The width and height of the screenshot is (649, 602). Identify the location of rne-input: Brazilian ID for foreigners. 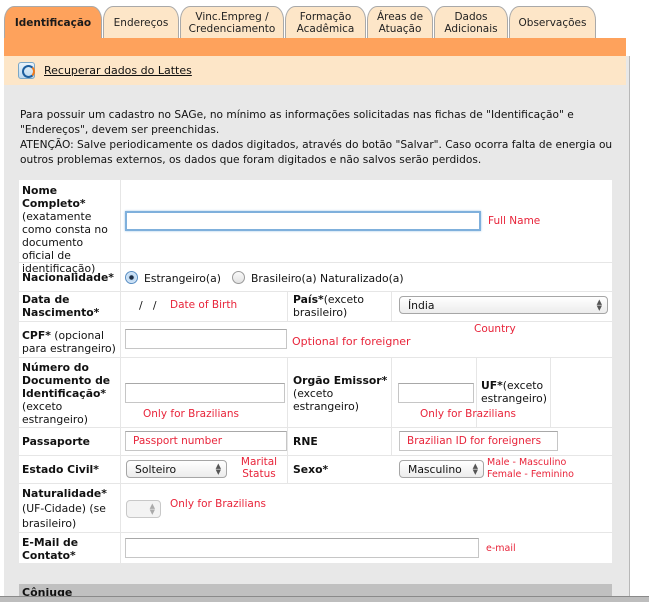
(478, 441).